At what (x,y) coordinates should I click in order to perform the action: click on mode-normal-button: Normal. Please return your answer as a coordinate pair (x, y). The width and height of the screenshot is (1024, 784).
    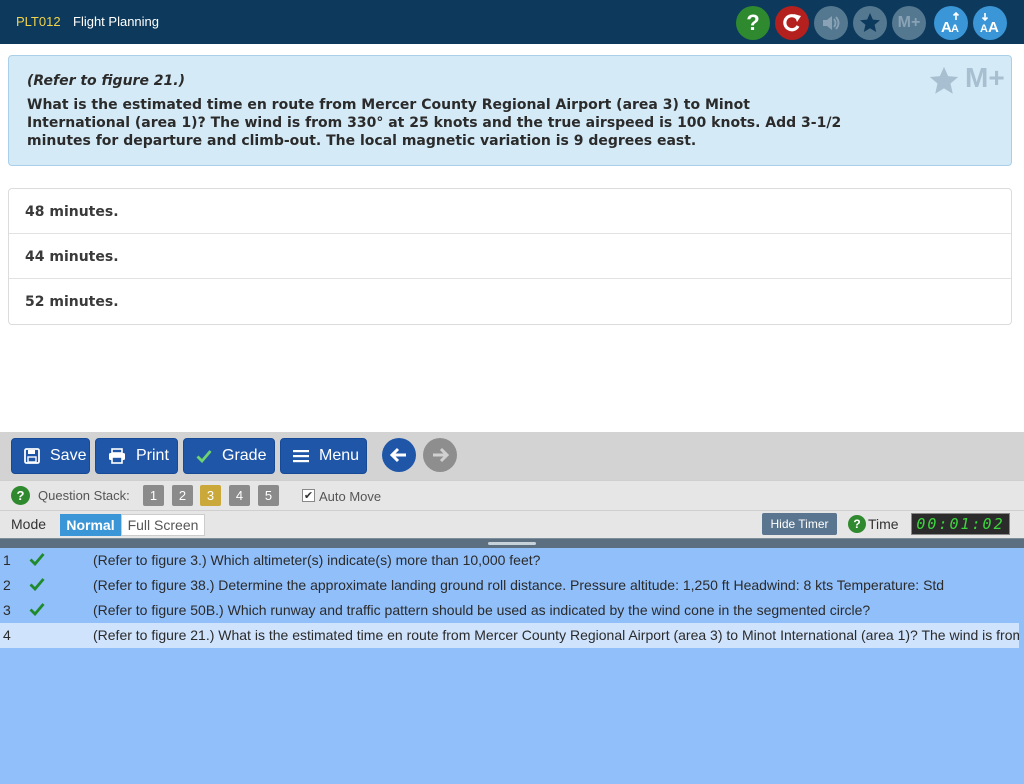
    Looking at the image, I should click on (90, 525).